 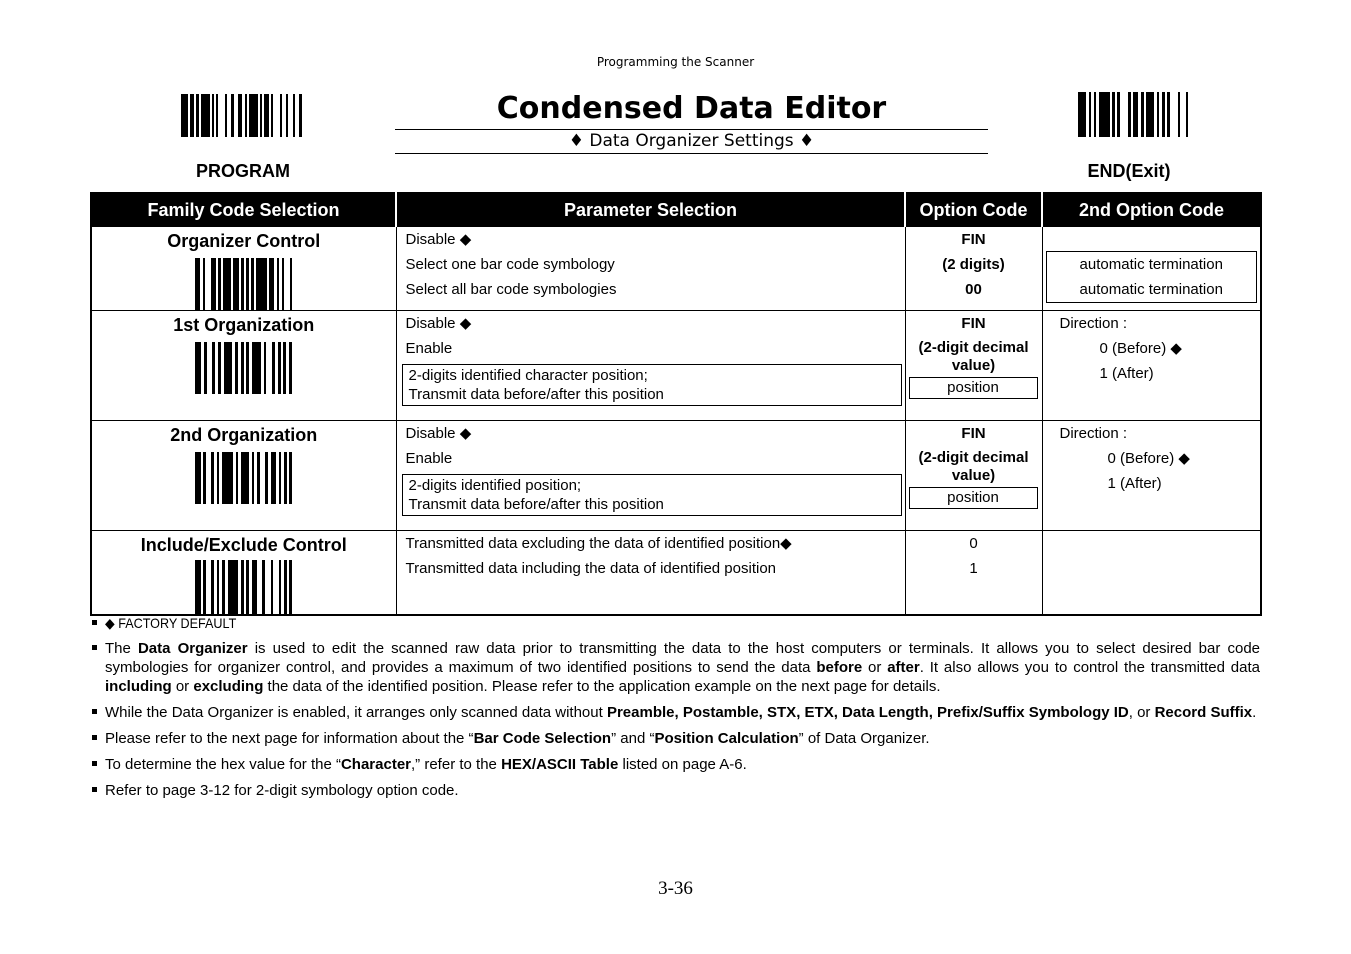 I want to click on family-cell: Organizer Control, so click(x=243, y=268).